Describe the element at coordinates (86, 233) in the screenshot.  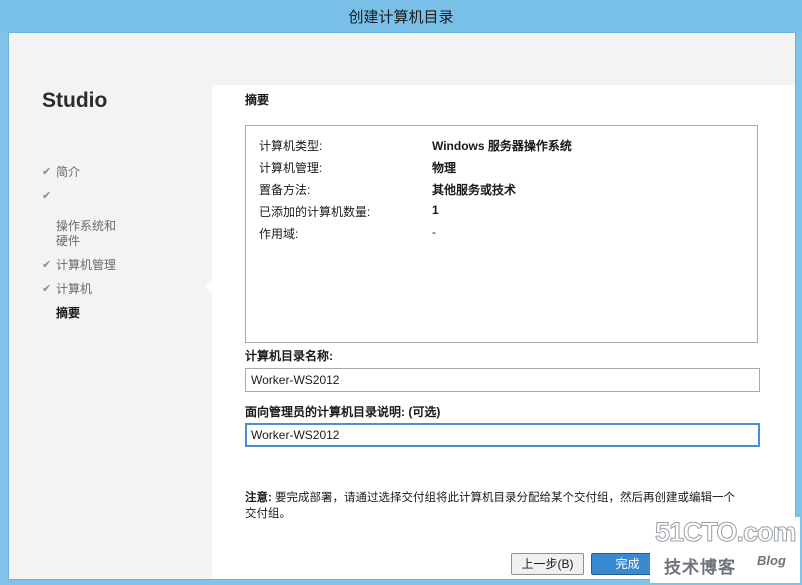
I see `step-label: 操作系统和 硬件` at that location.